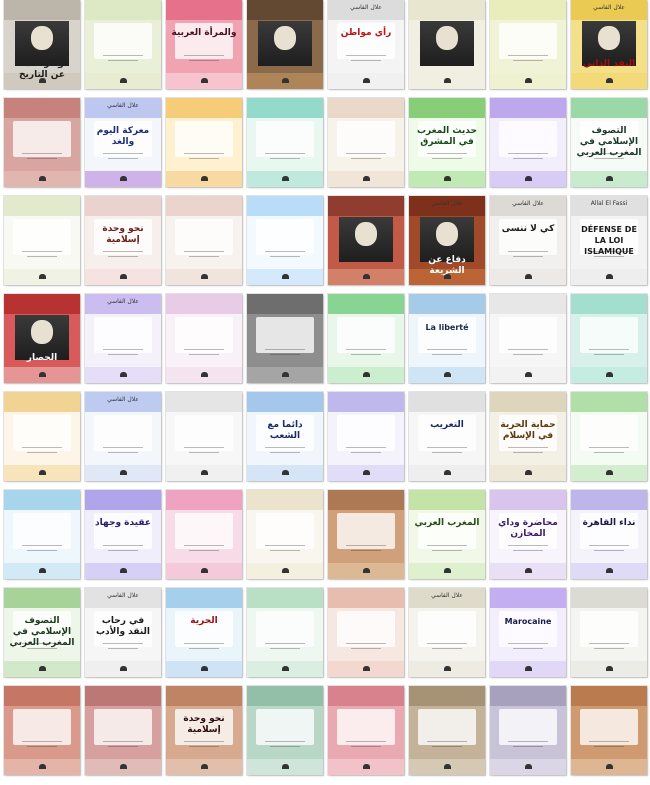 This screenshot has height=785, width=650. I want to click on book-cover: محاضرة وداي المخازن, so click(528, 534).